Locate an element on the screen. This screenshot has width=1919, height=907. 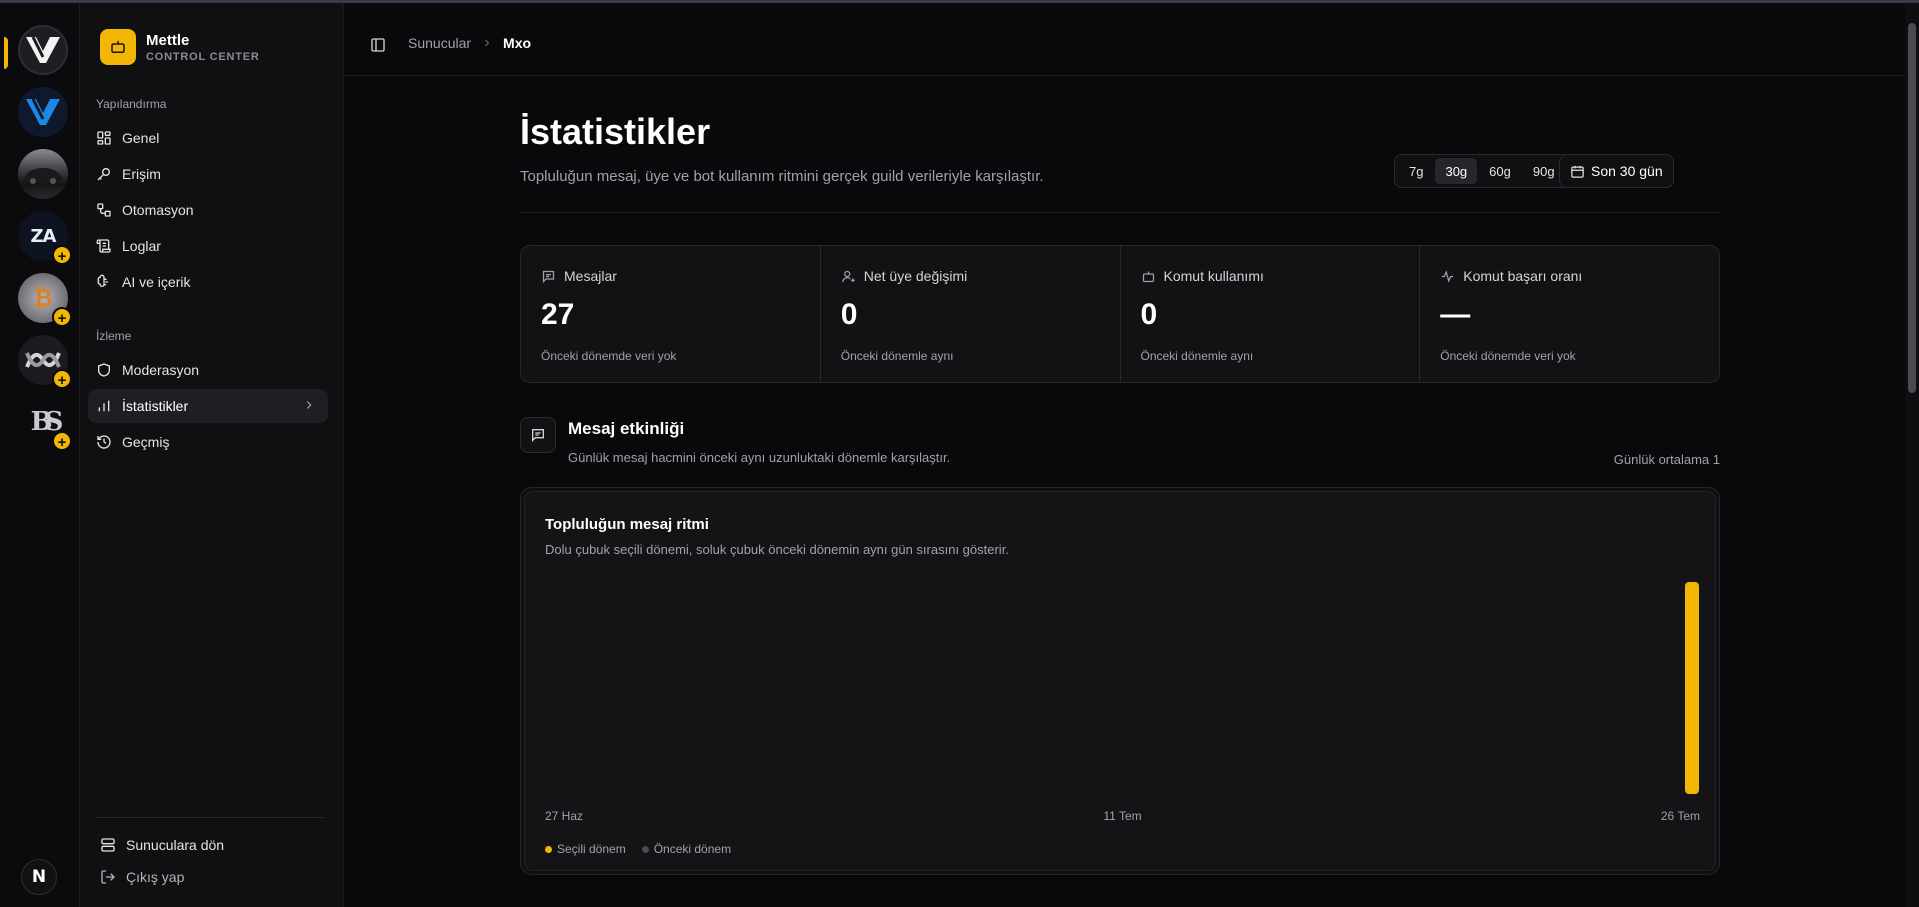
legend-label: Önceki dönem is located at coordinates (692, 849).